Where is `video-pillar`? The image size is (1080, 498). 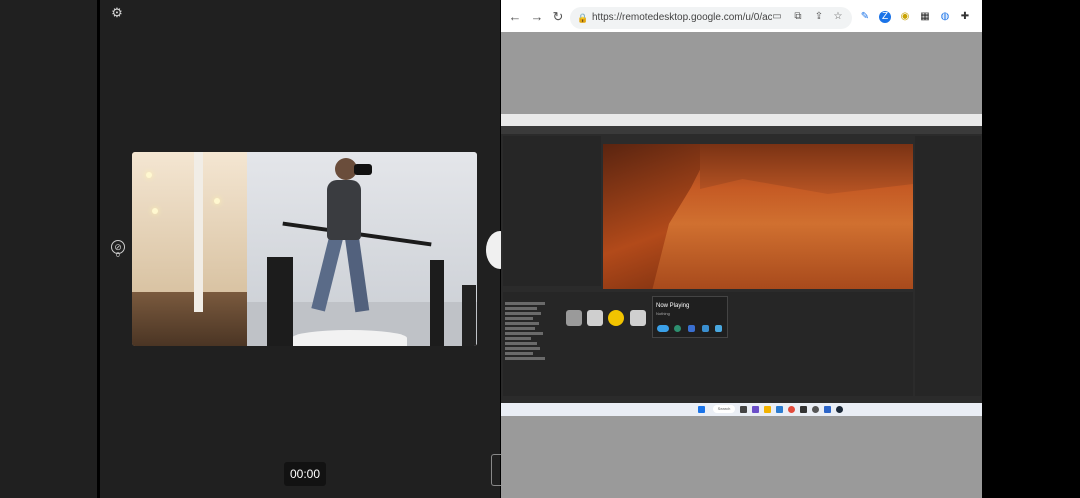
video-pillar is located at coordinates (198, 232).